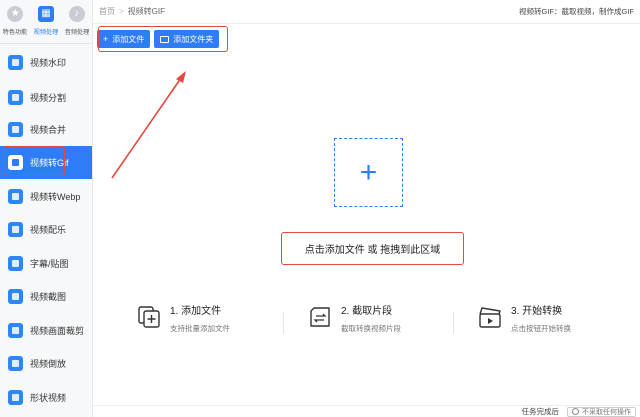 Image resolution: width=640 pixels, height=417 pixels. I want to click on sidebar-item-merge: 视频合并, so click(46, 129).